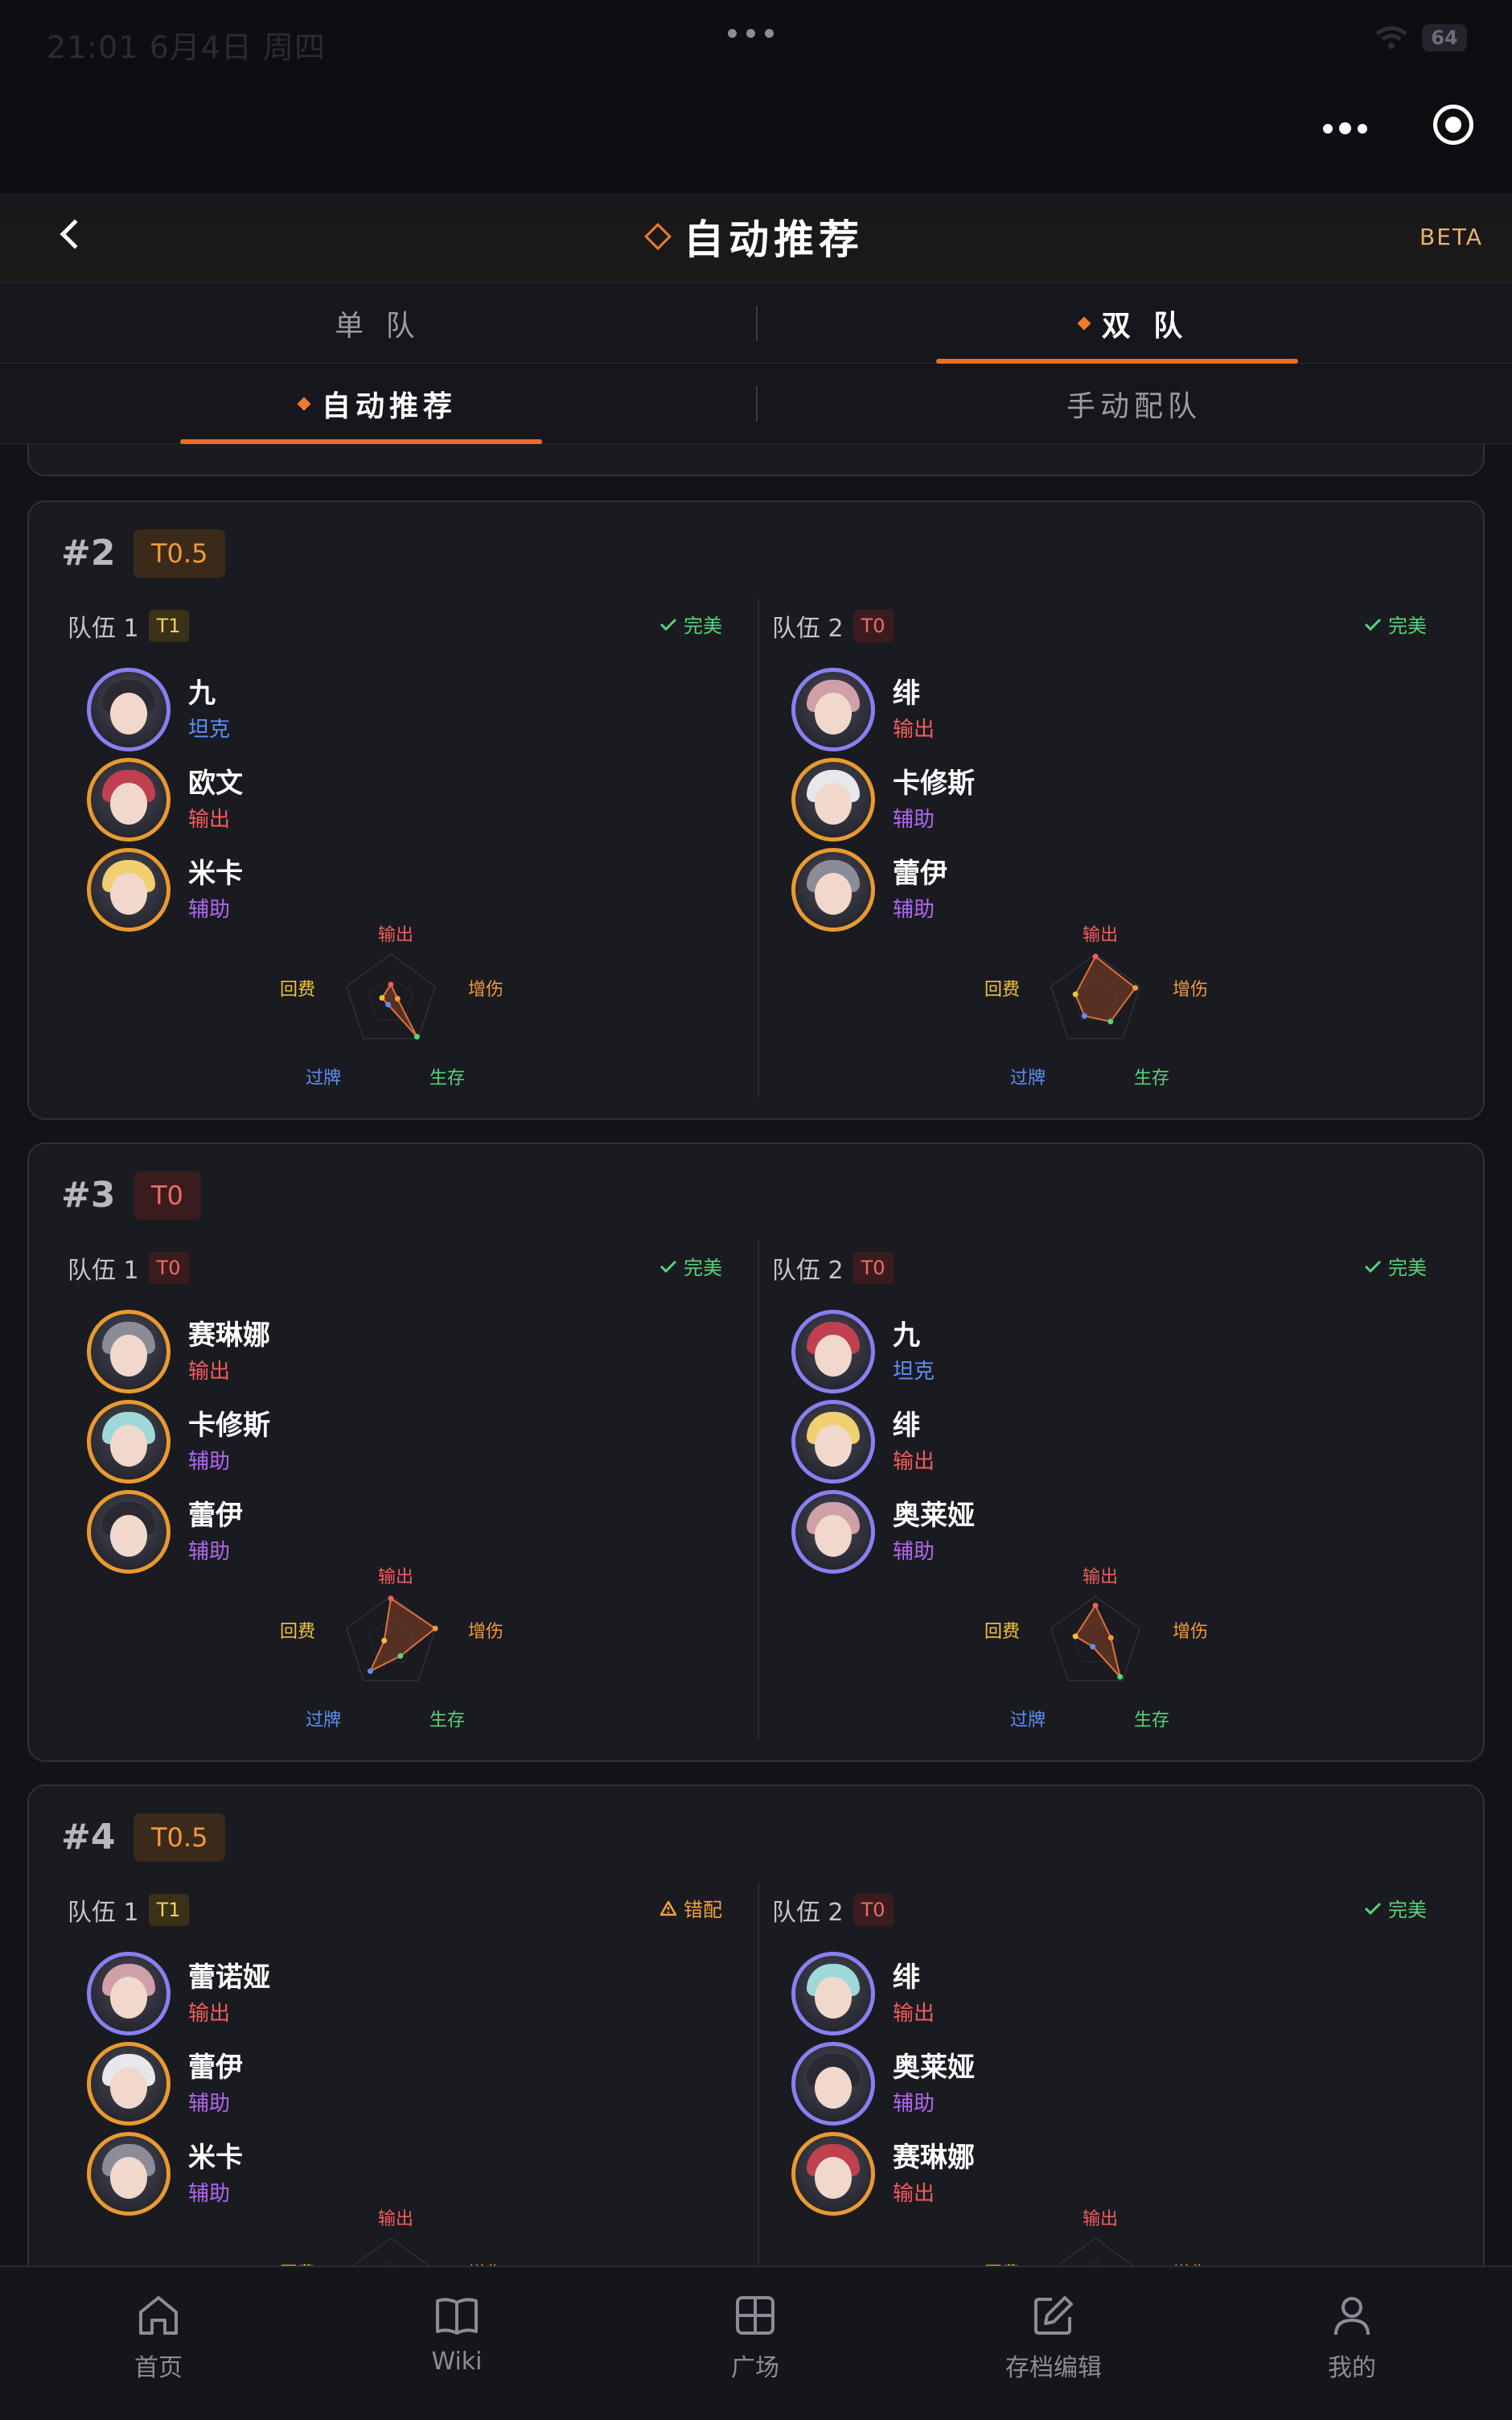 The height and width of the screenshot is (2420, 1512). I want to click on nav-save-editor: 存档编辑, so click(1054, 2337).